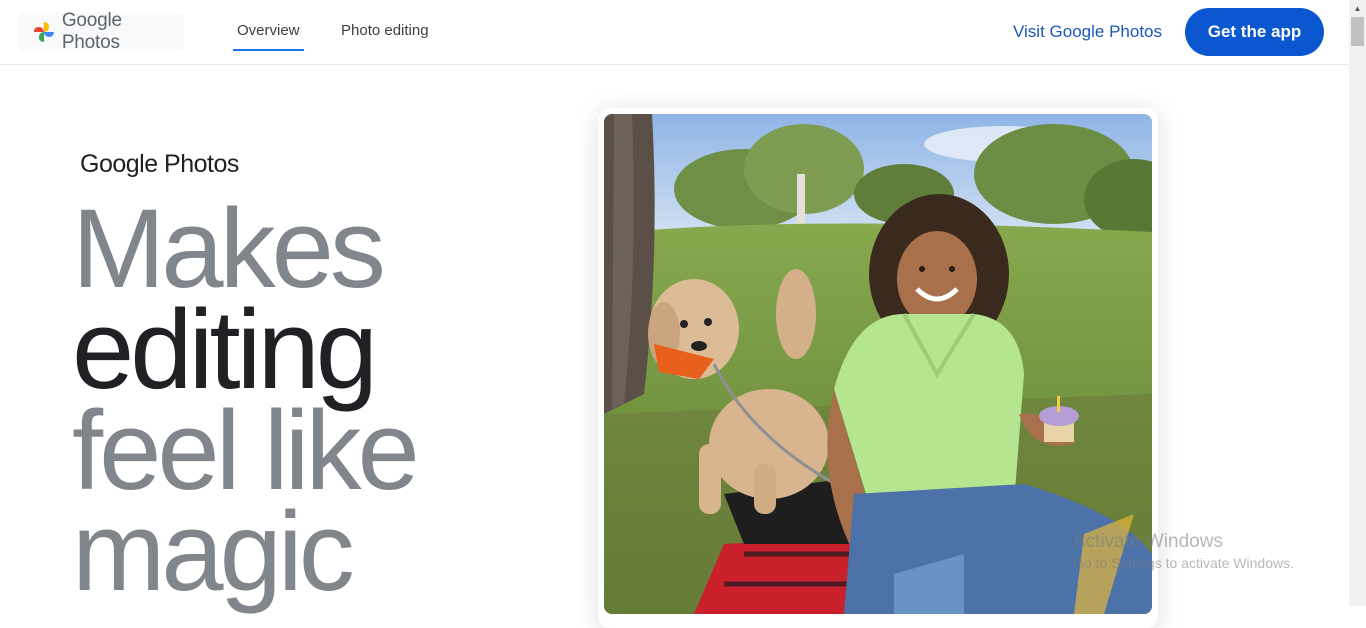 The width and height of the screenshot is (1366, 628). What do you see at coordinates (1183, 563) in the screenshot?
I see `watermark-subtitle: Go to Settings to activate Windows.` at bounding box center [1183, 563].